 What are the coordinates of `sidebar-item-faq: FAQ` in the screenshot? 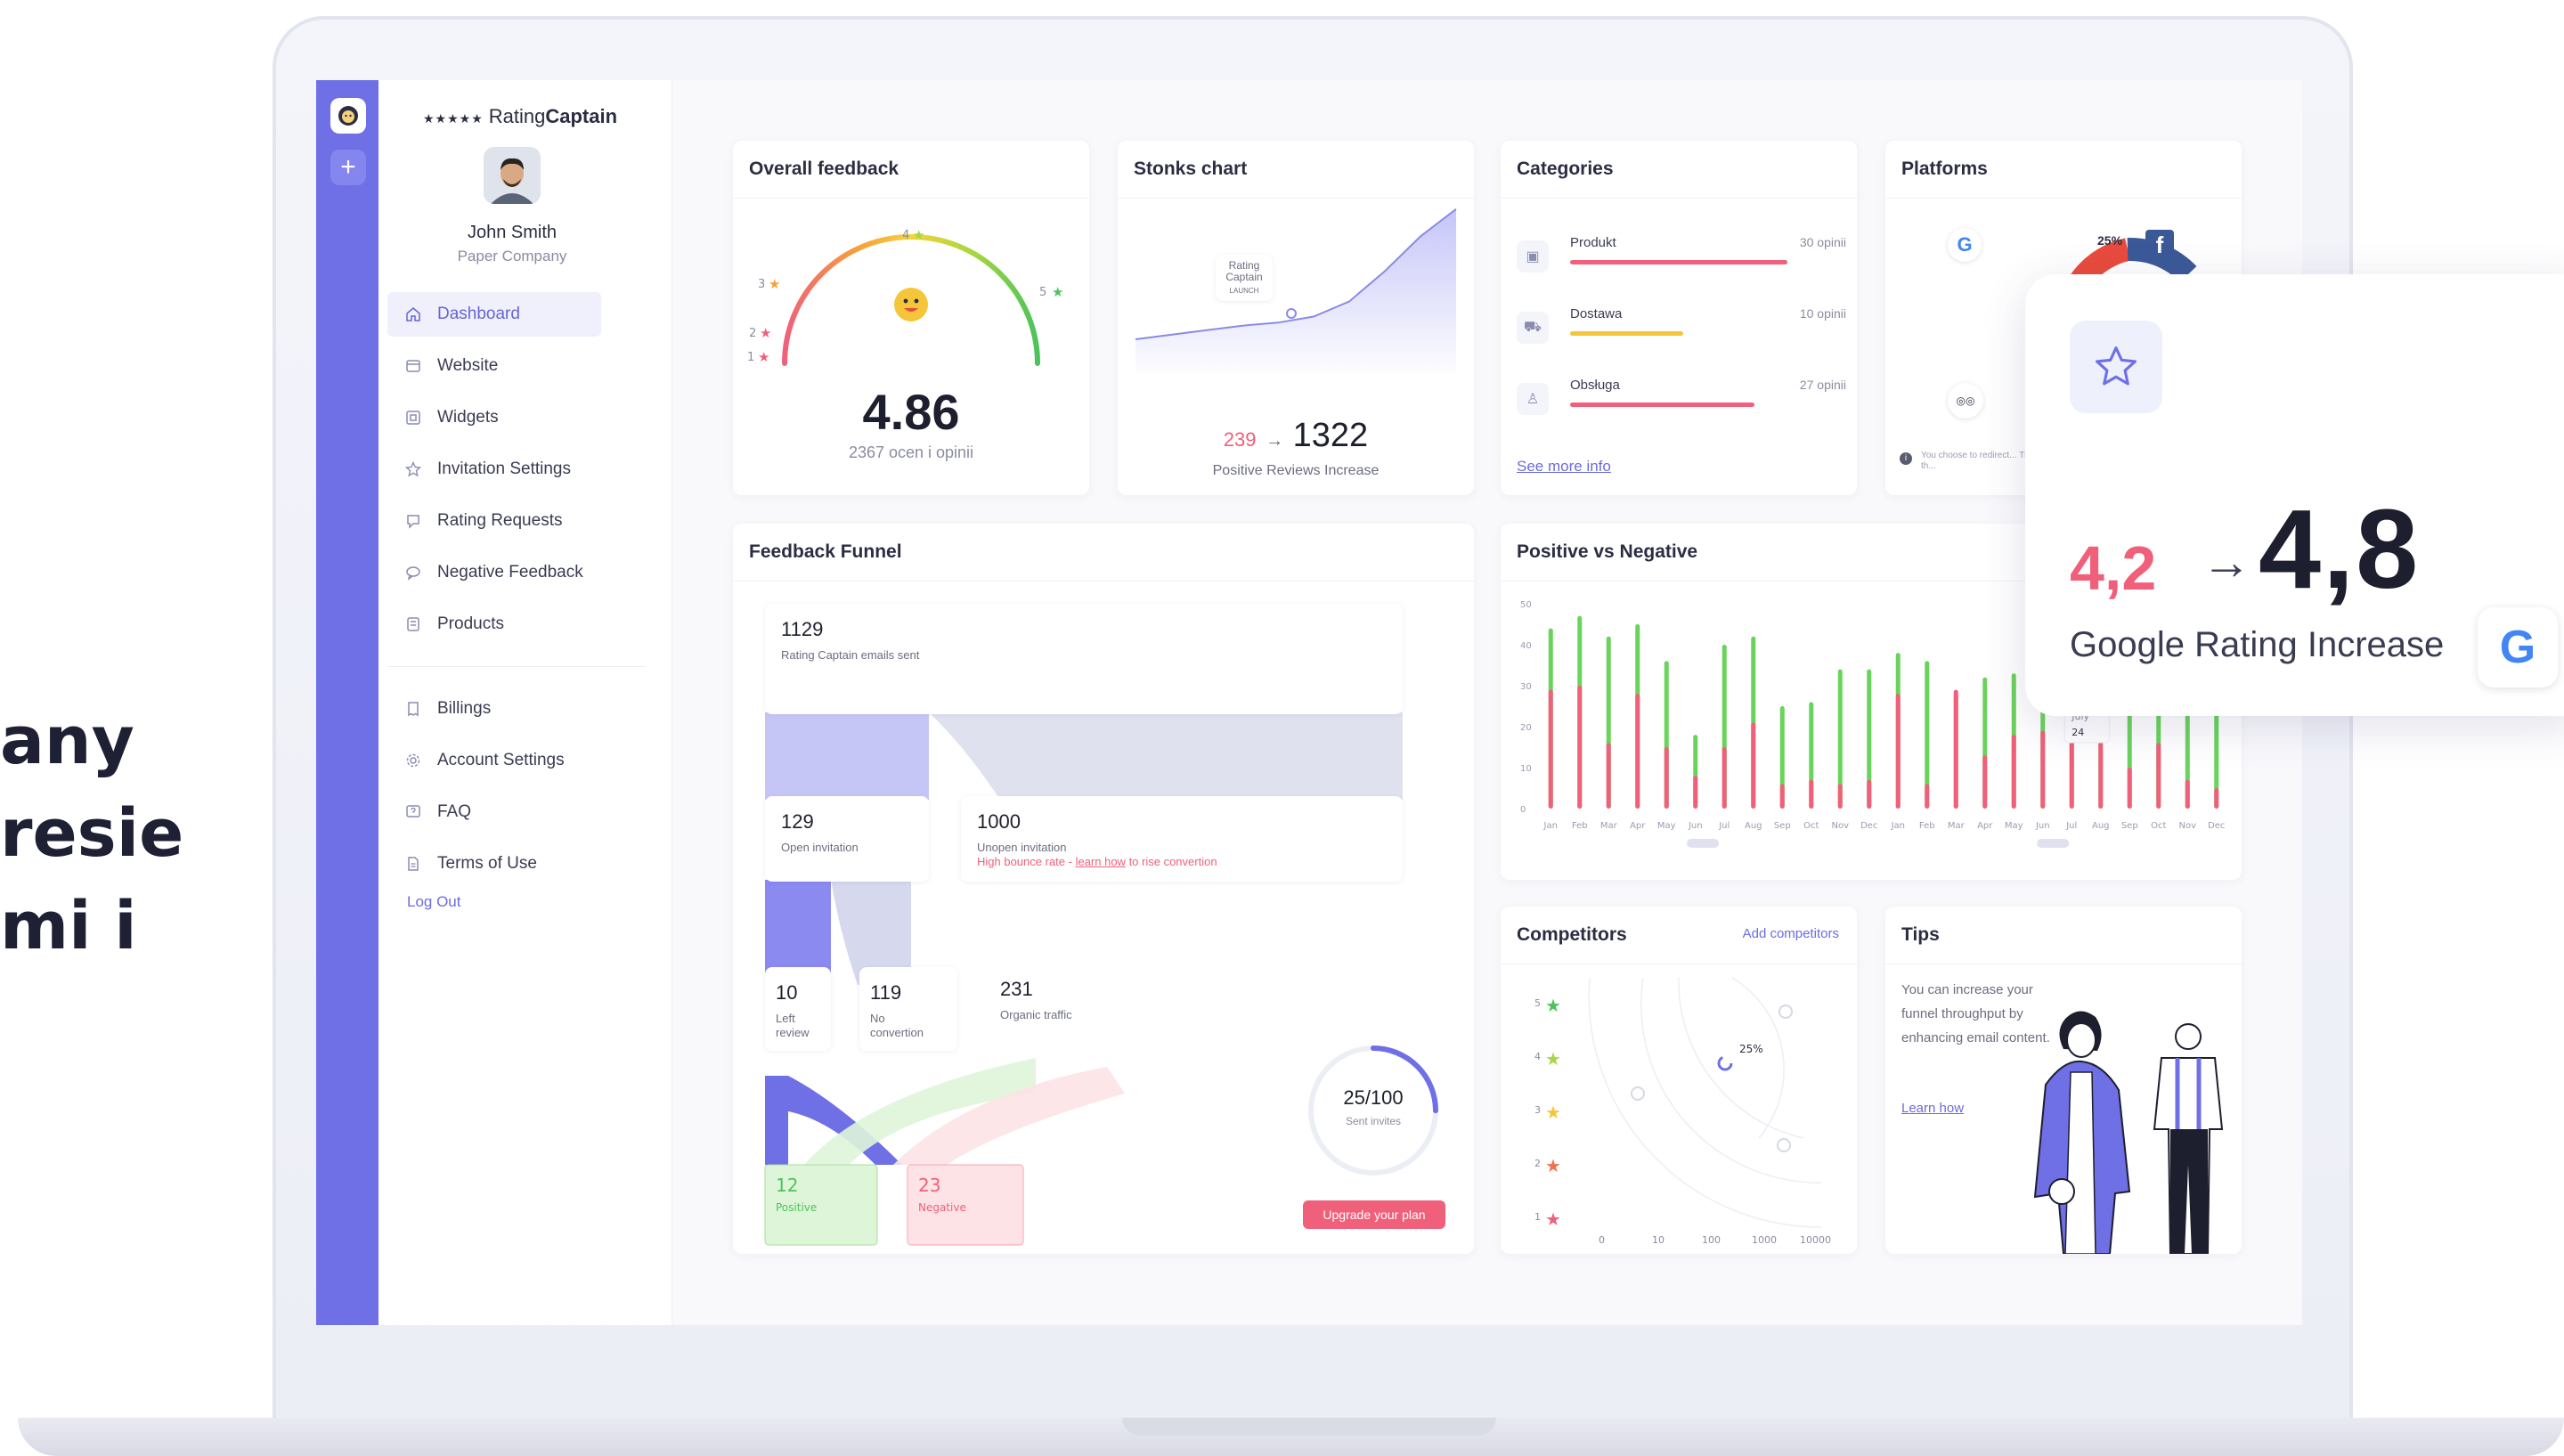 It's located at (516, 812).